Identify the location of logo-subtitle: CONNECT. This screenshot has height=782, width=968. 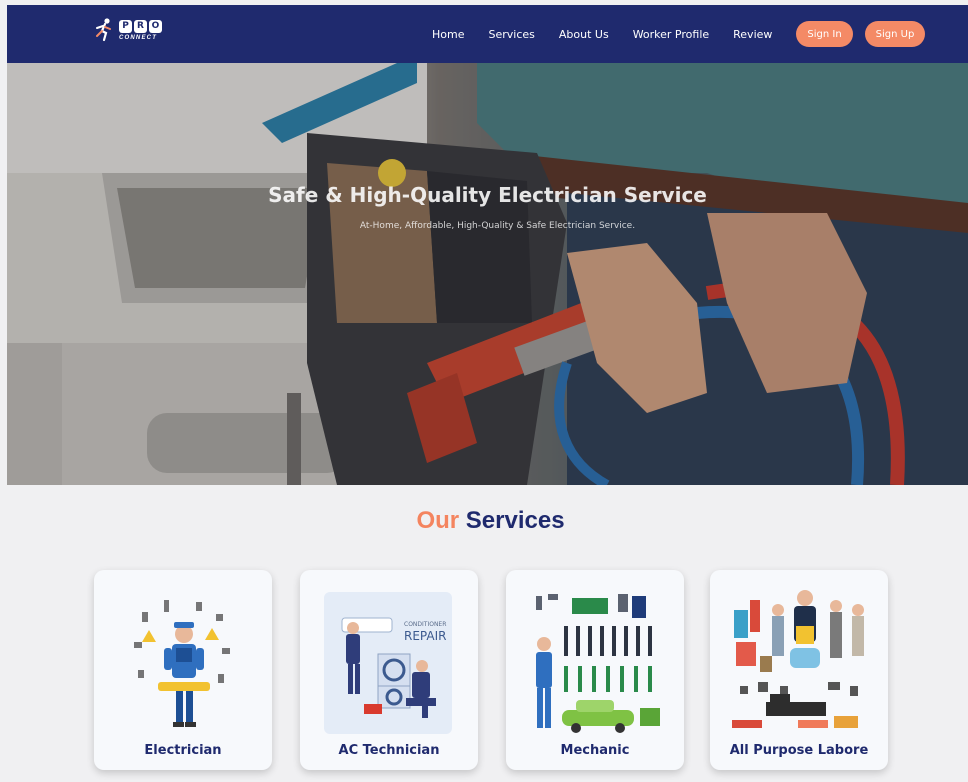
(138, 37).